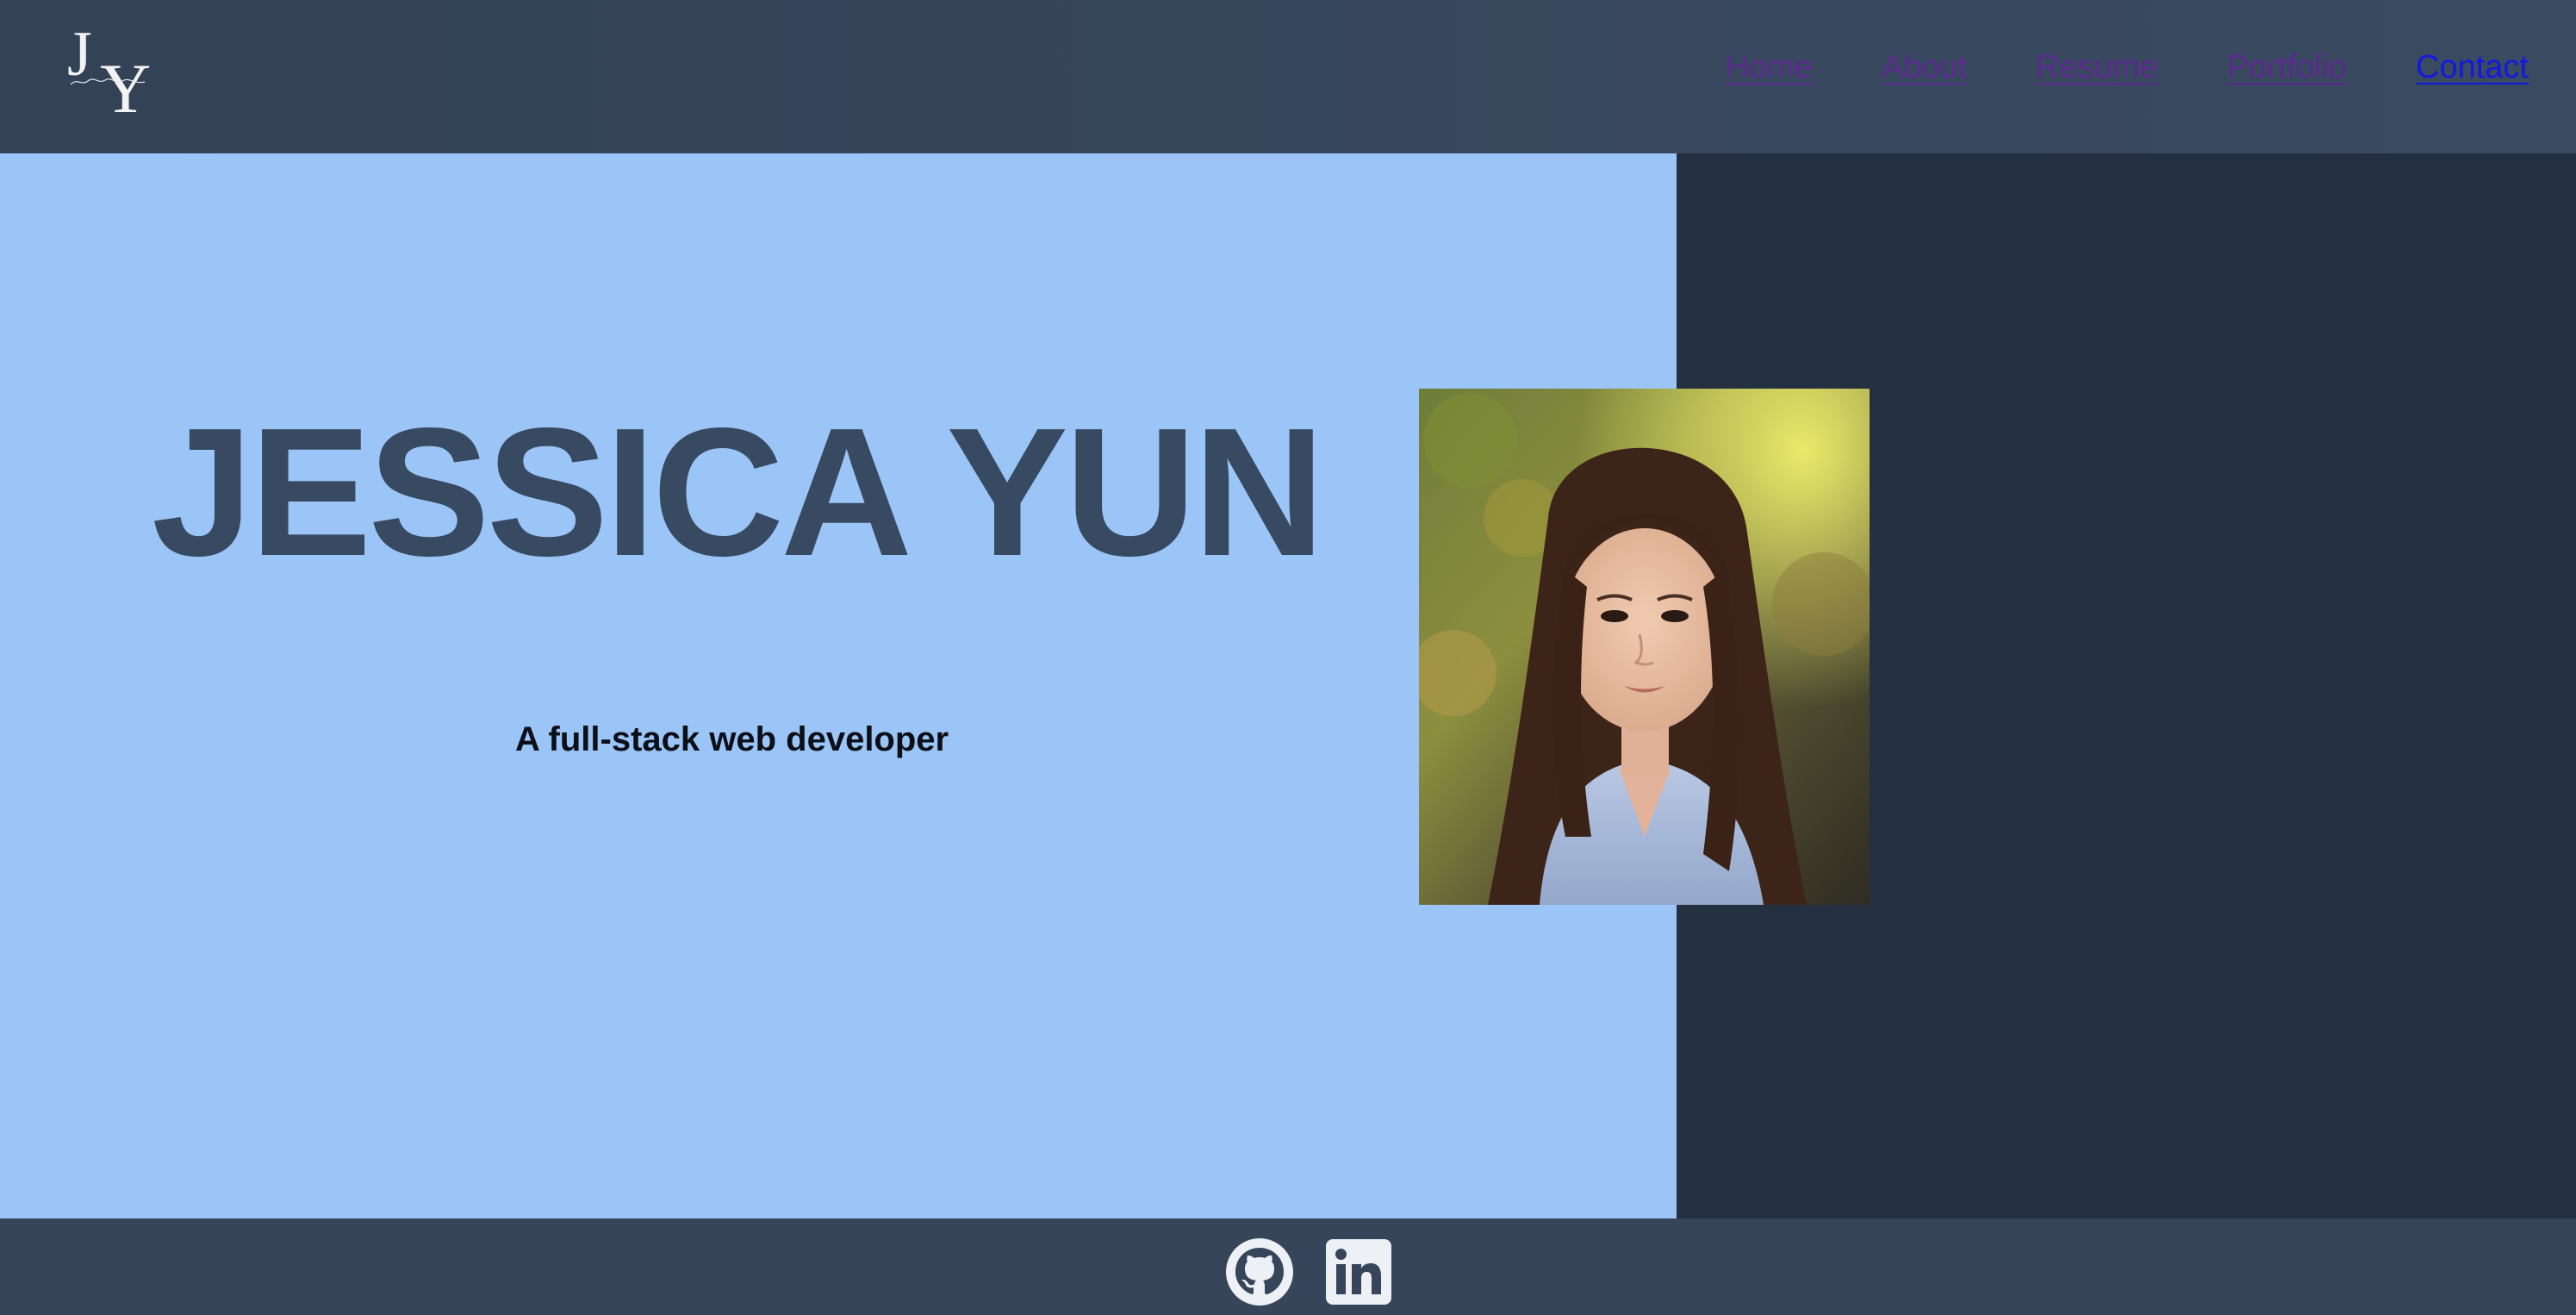 The width and height of the screenshot is (2576, 1315). Describe the element at coordinates (108, 81) in the screenshot. I see `logo-signature` at that location.